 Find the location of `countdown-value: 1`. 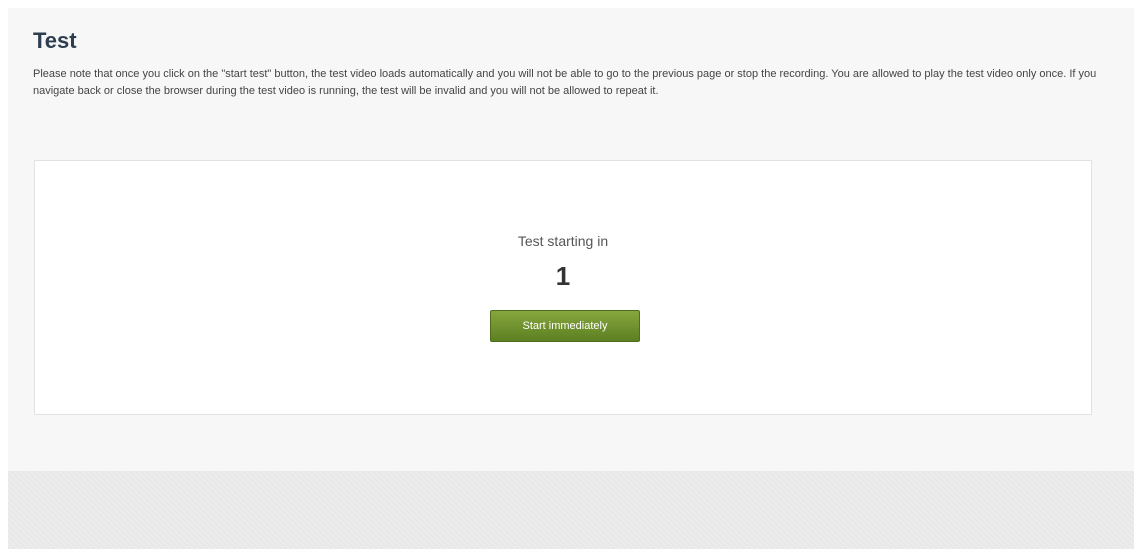

countdown-value: 1 is located at coordinates (563, 276).